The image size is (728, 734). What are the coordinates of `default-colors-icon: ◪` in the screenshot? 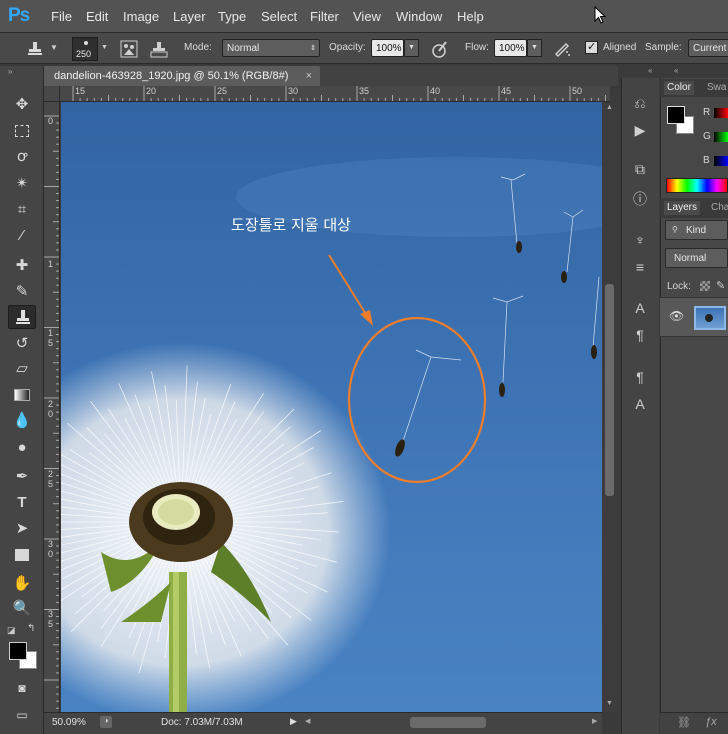 It's located at (11, 630).